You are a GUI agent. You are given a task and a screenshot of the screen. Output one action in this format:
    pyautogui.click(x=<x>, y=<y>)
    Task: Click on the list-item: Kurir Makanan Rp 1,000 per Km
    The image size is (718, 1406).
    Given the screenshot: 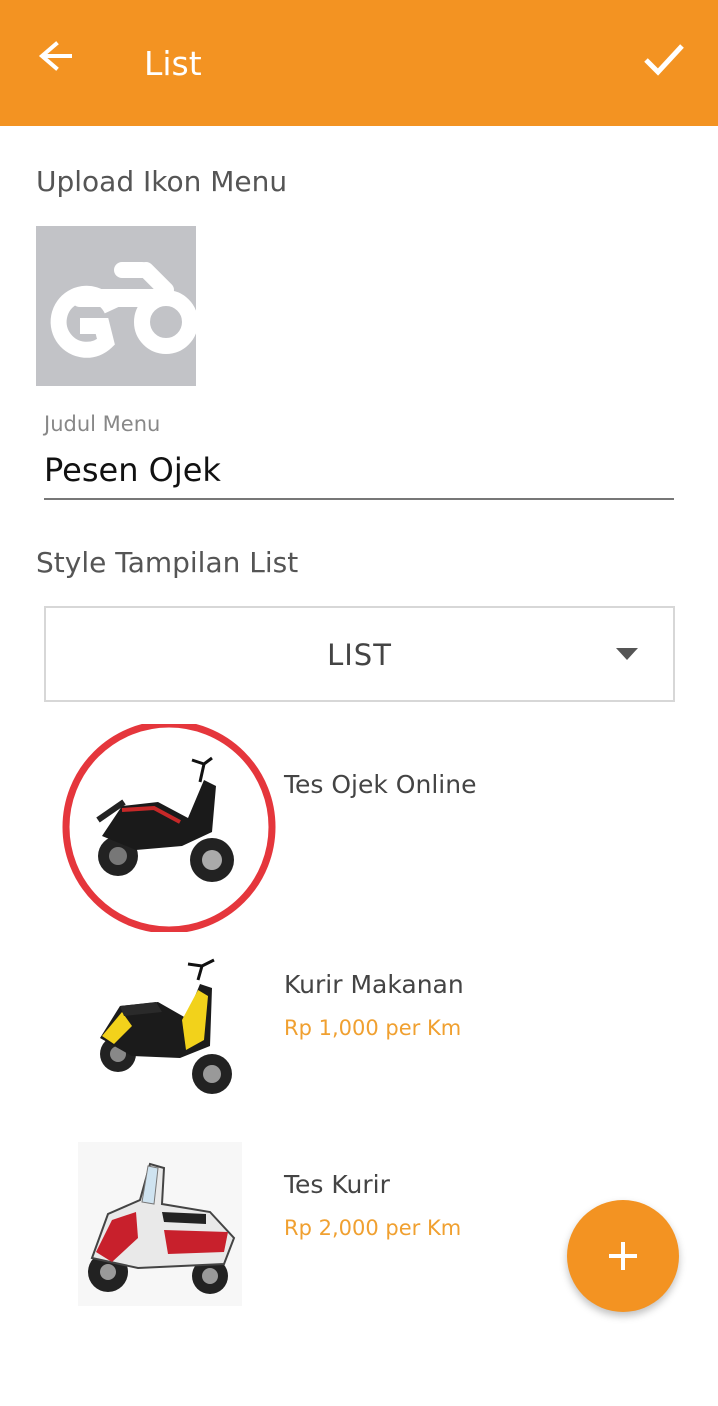 What is the action you would take?
    pyautogui.click(x=359, y=1050)
    